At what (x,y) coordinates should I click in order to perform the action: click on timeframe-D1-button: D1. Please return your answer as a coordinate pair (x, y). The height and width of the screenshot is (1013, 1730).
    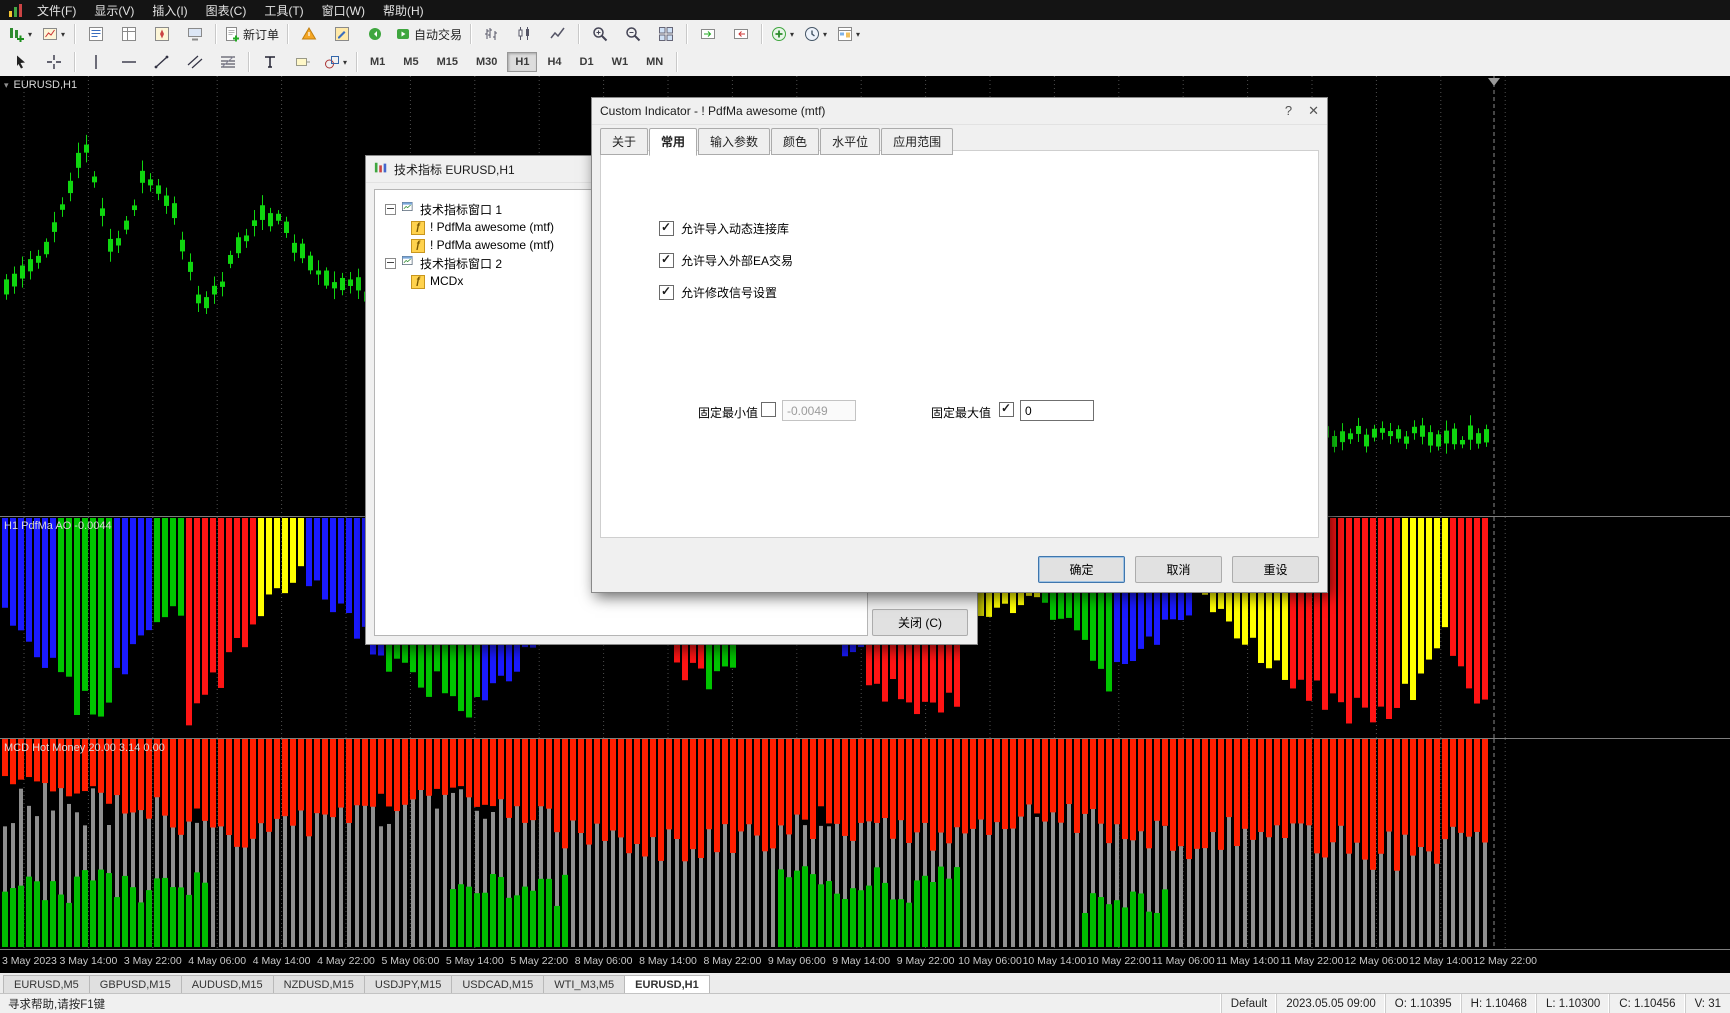
    Looking at the image, I should click on (587, 62).